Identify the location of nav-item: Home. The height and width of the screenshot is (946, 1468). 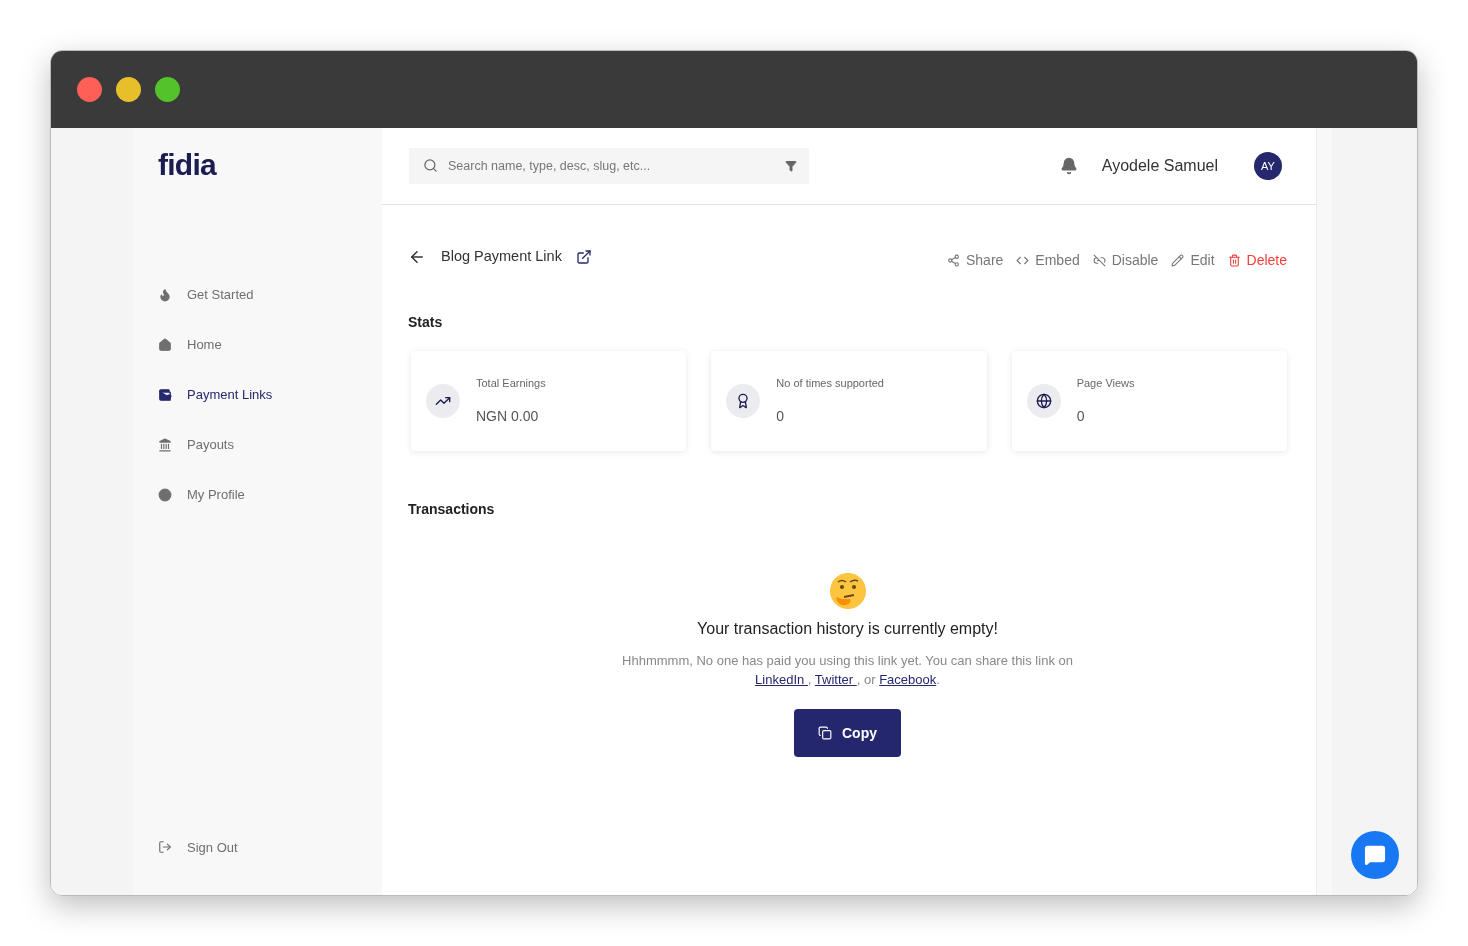
(270, 344).